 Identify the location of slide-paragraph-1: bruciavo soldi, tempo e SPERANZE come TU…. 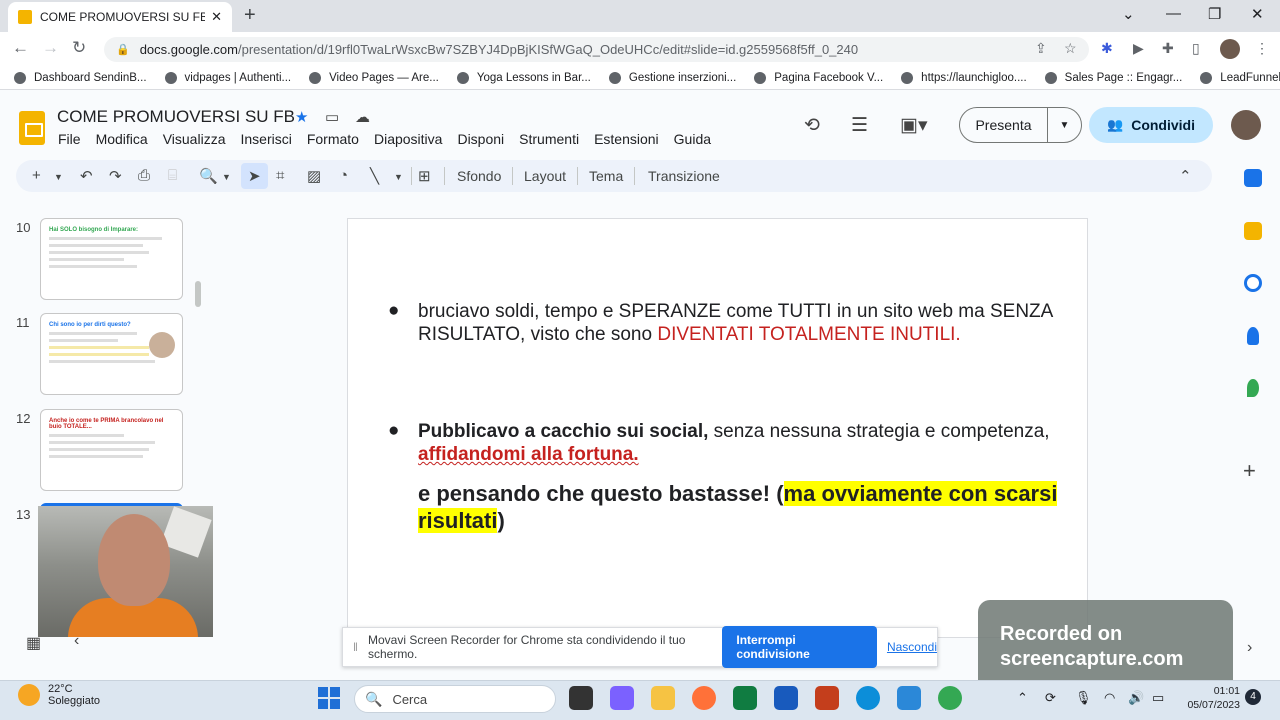
(738, 323).